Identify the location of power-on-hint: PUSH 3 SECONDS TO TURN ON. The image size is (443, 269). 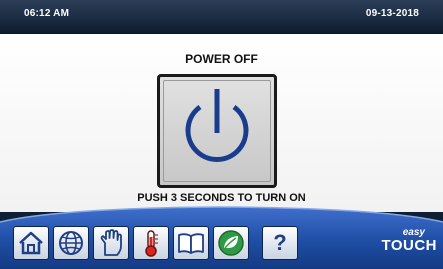
(221, 198).